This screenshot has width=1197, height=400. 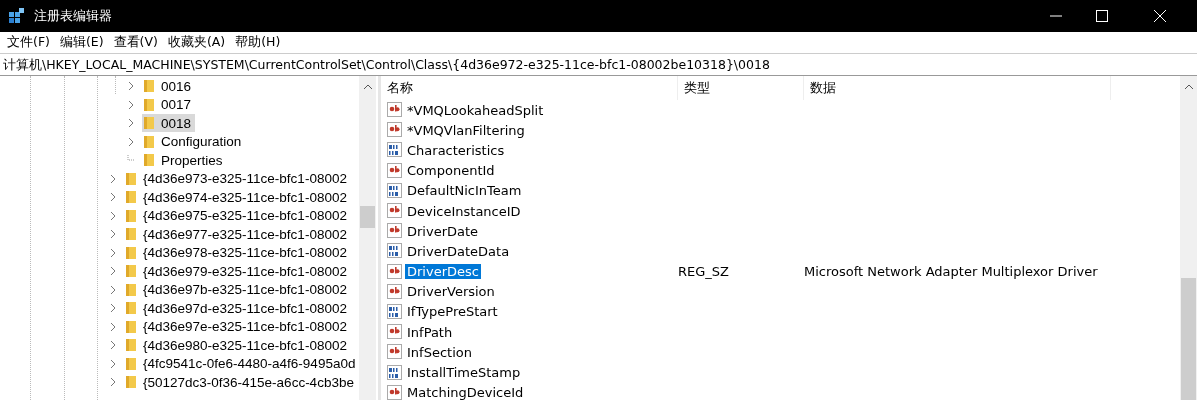 What do you see at coordinates (475, 110) in the screenshot?
I see `value-name: *VMQLookaheadSplit` at bounding box center [475, 110].